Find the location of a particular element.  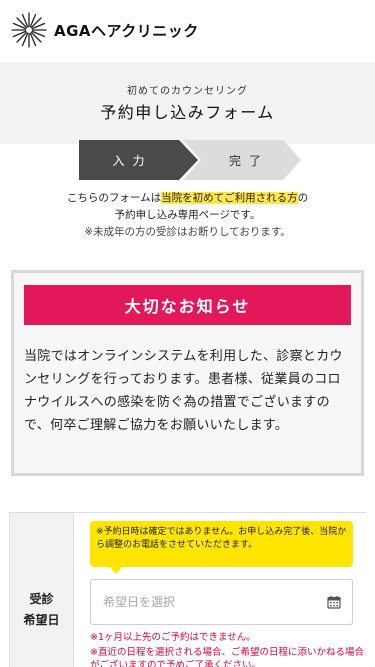

warning-one-month: ※1ヶ月以上先のご予約はできません。 is located at coordinates (173, 637).